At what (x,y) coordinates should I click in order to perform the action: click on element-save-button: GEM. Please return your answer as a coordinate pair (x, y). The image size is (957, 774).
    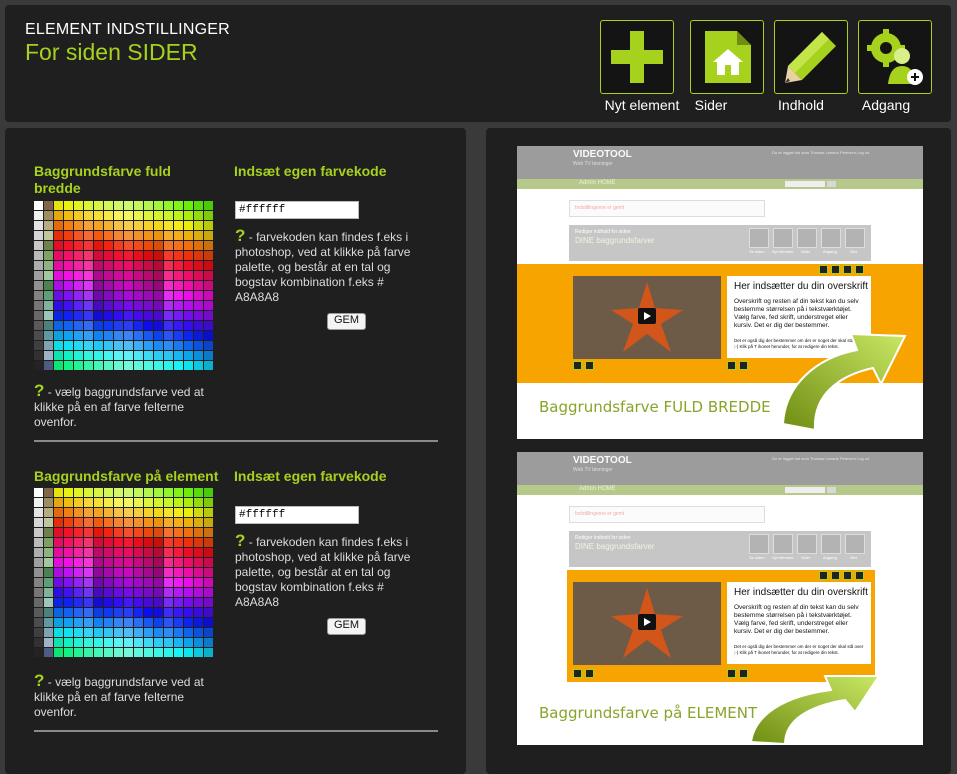
    Looking at the image, I should click on (347, 626).